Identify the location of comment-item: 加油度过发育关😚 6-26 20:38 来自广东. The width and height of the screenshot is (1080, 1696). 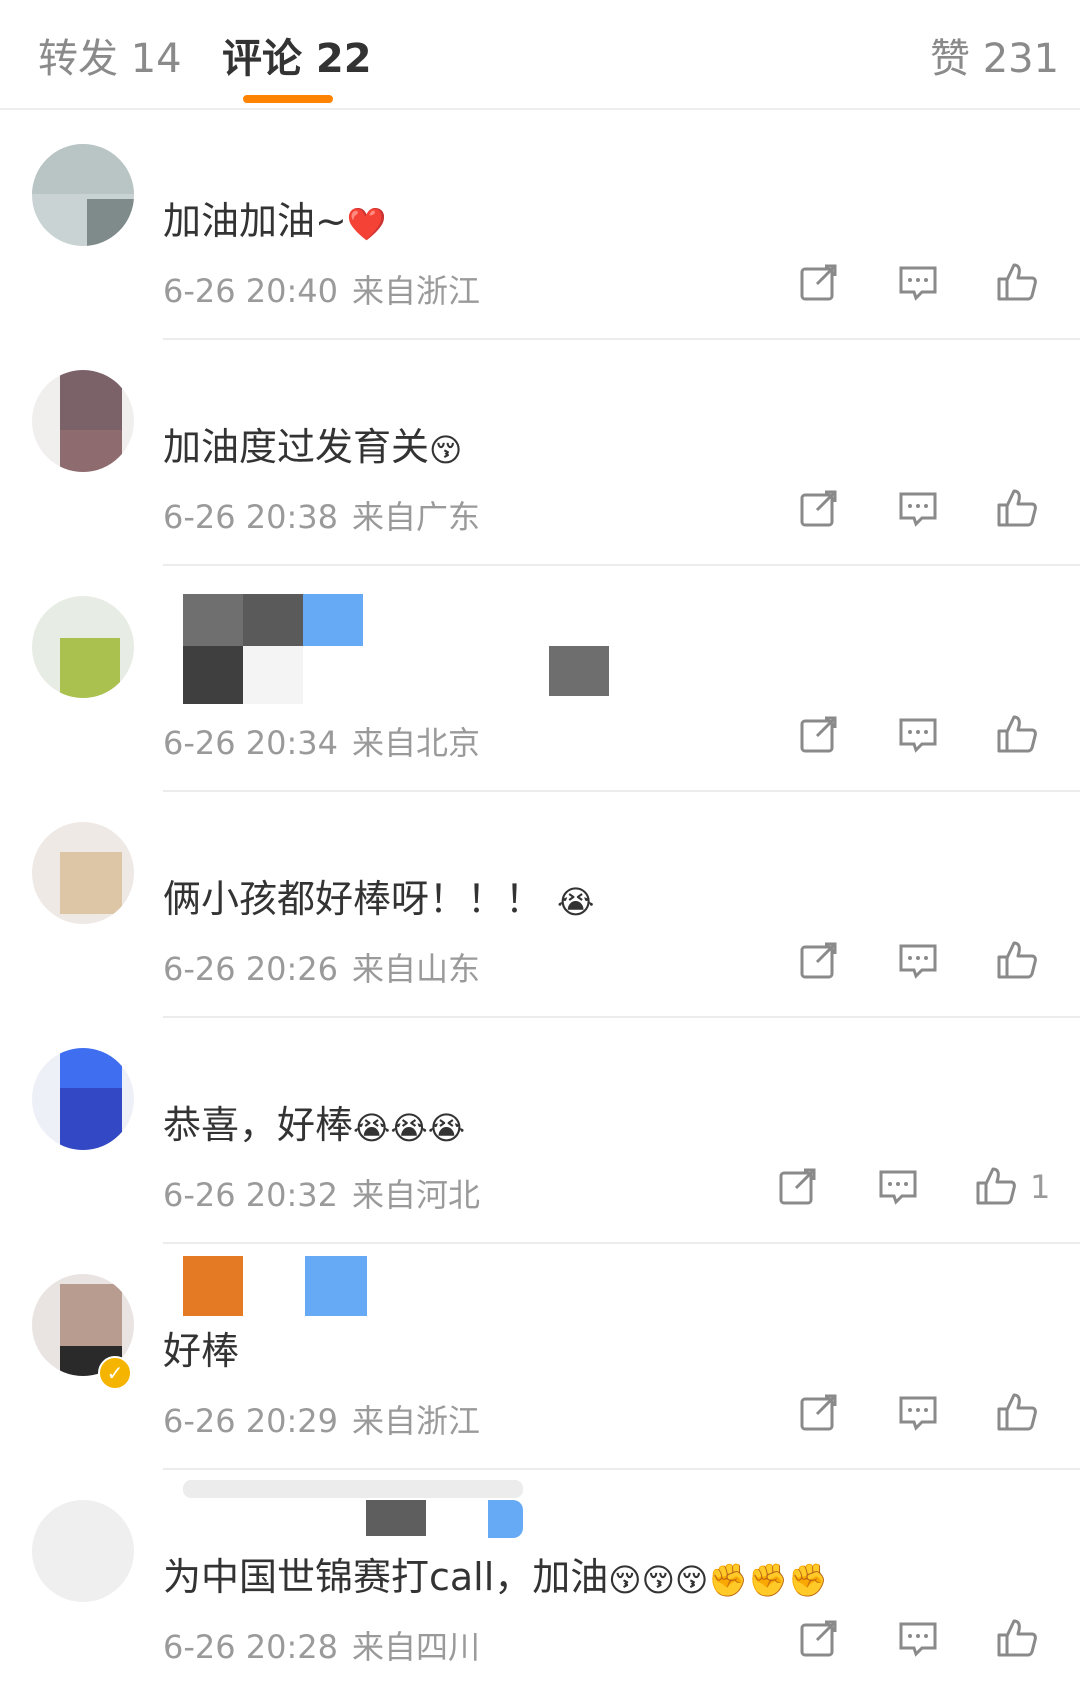
(540, 453).